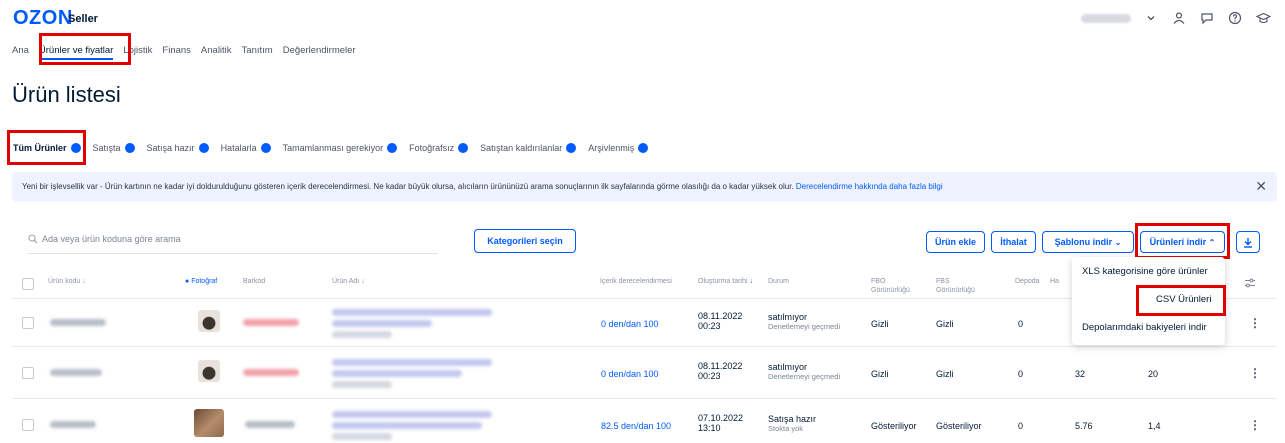 This screenshot has height=443, width=1285. Describe the element at coordinates (1263, 18) in the screenshot. I see `education-icon` at that location.